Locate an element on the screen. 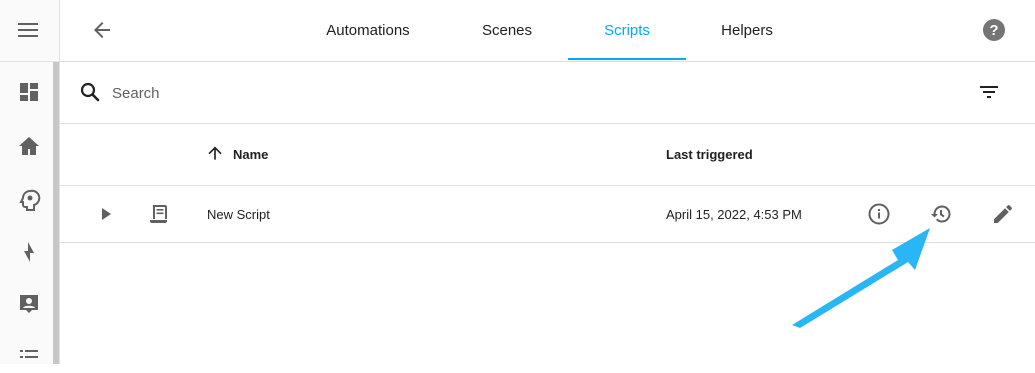 This screenshot has width=1035, height=373. active-tab-indicator is located at coordinates (627, 59).